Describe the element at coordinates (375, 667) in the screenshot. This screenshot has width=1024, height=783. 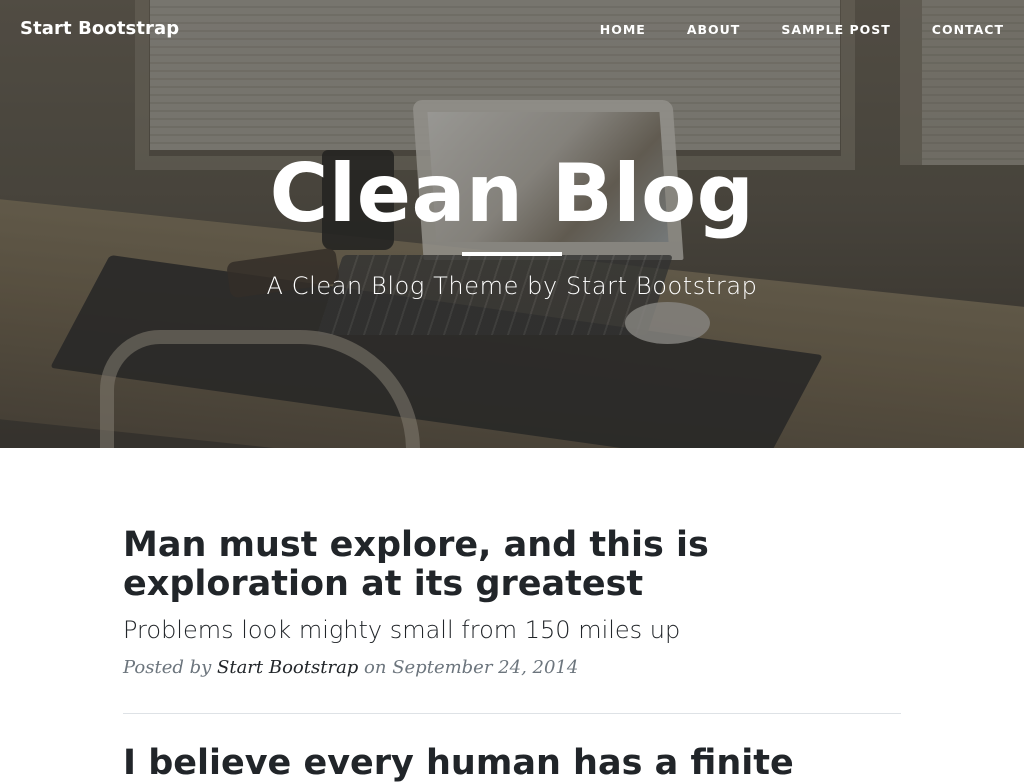
I see `post-meta-middle: on` at that location.